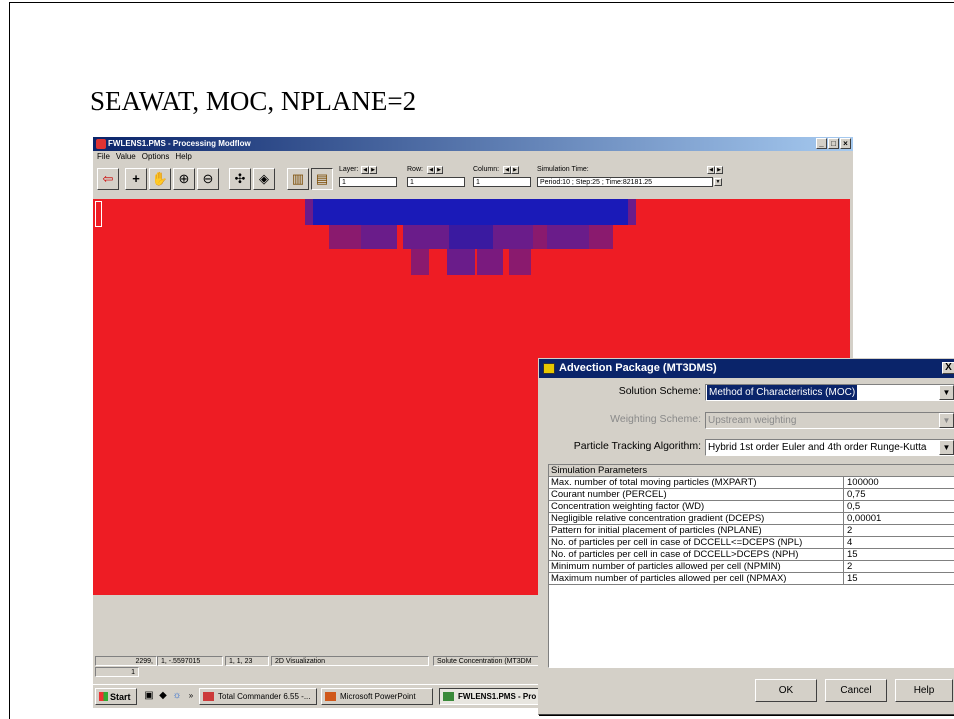 This screenshot has height=719, width=954. What do you see at coordinates (108, 179) in the screenshot?
I see `exit-icon: ⇦` at bounding box center [108, 179].